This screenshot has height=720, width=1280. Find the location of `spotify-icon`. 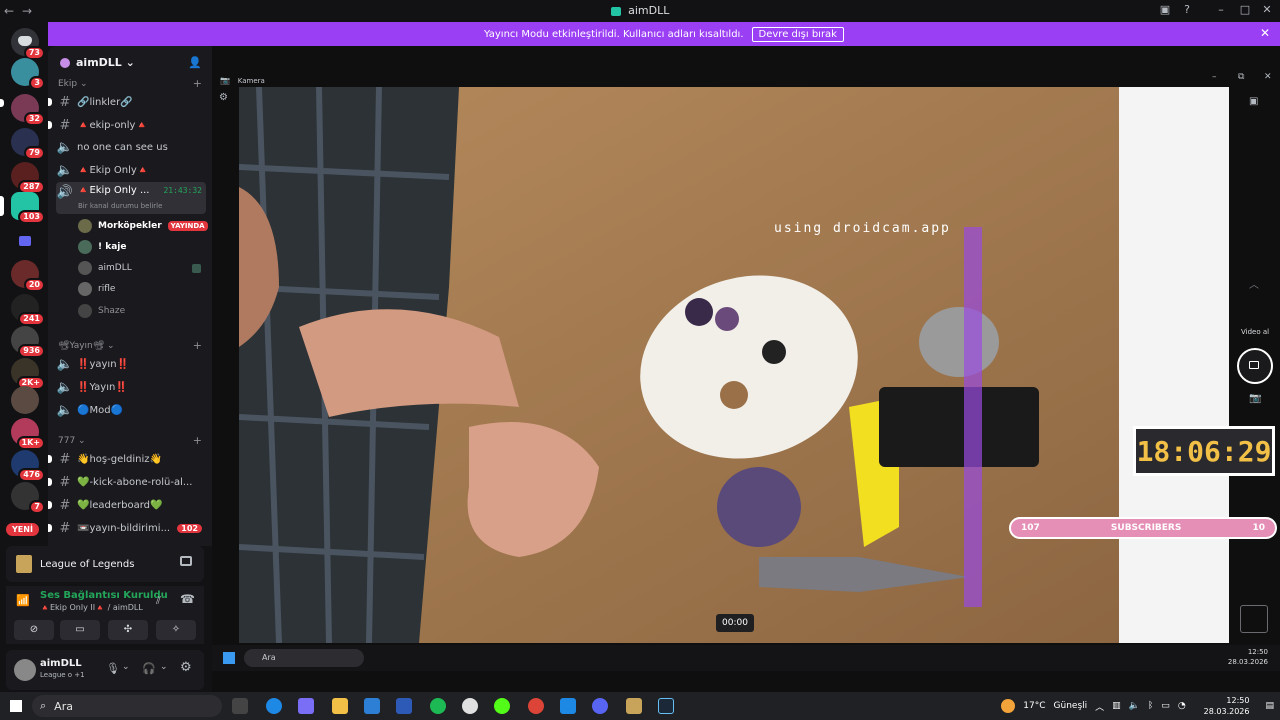

spotify-icon is located at coordinates (438, 706).